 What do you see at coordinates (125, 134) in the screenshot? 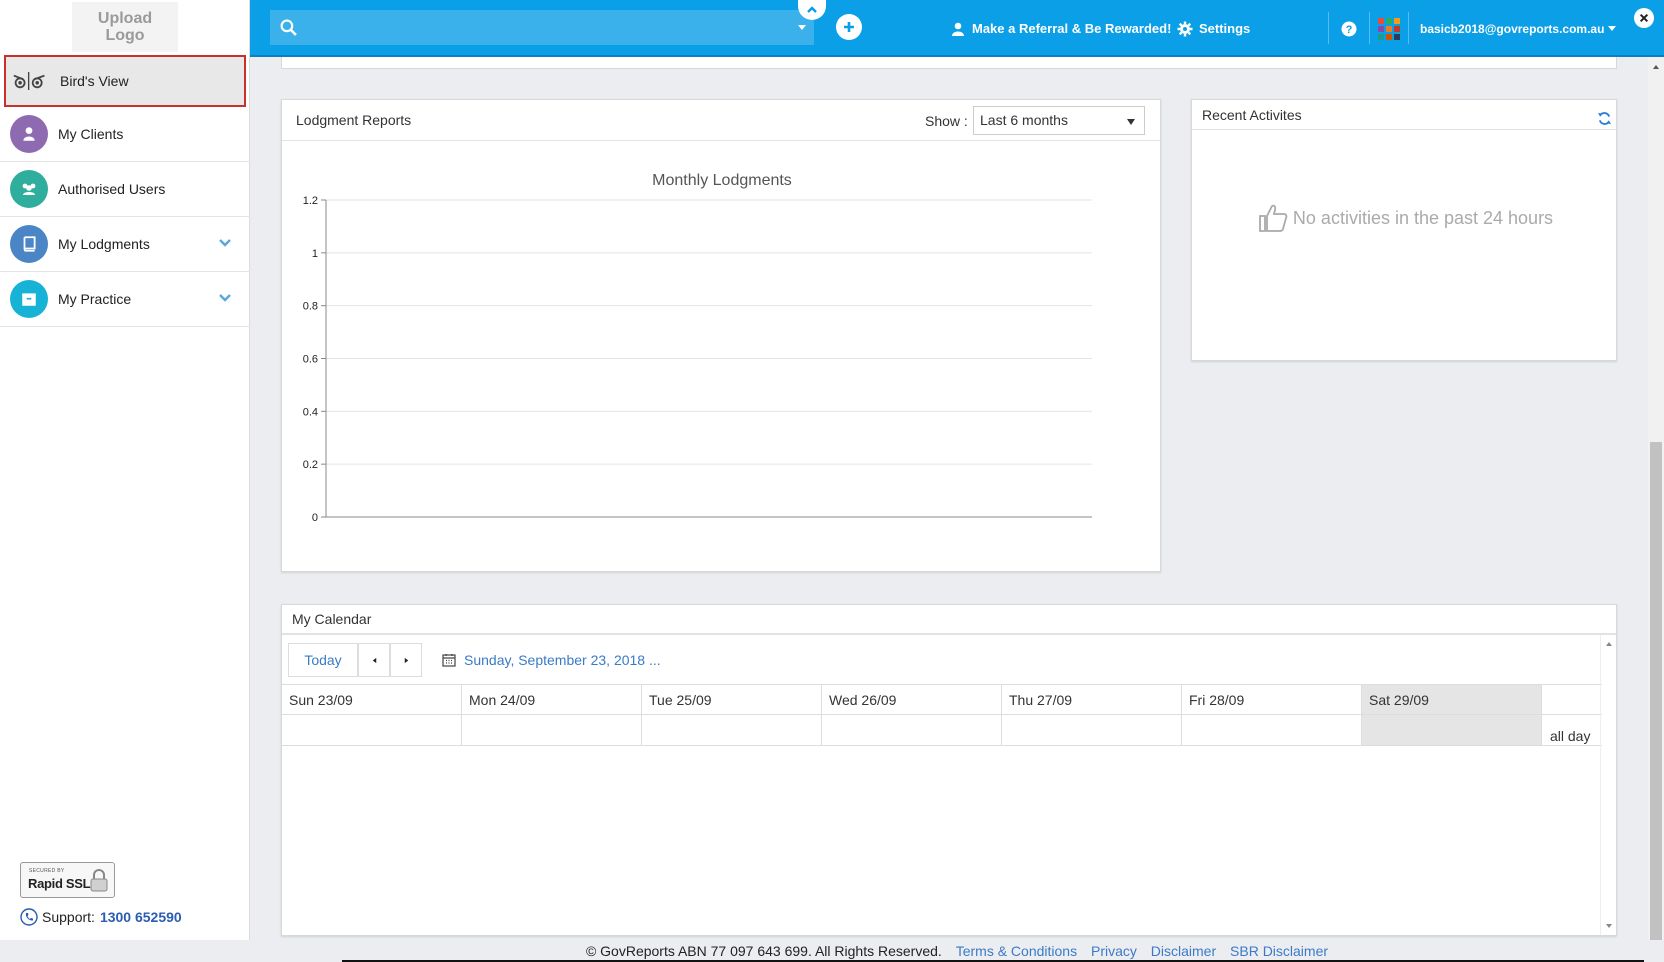
I see `sidebar-item-my-clients: My Clients` at bounding box center [125, 134].